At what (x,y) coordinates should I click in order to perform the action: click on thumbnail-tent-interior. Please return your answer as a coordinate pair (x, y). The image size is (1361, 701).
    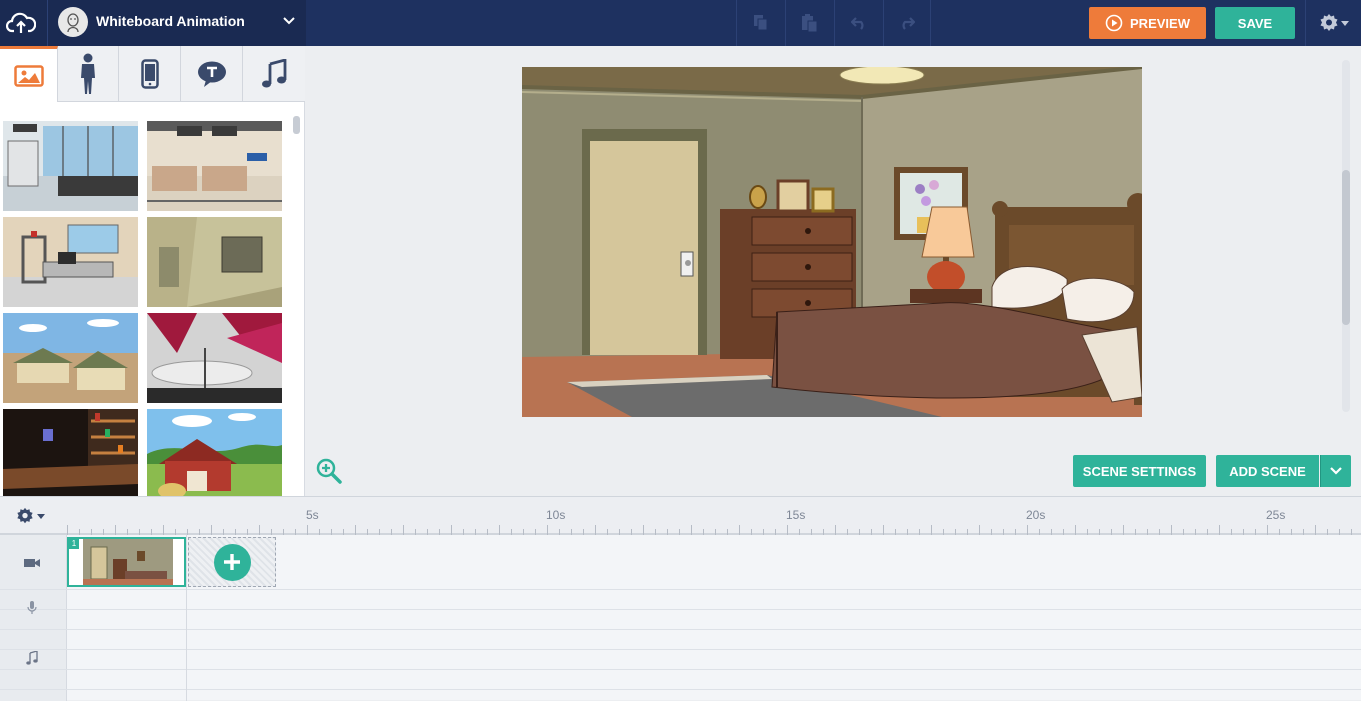
    Looking at the image, I should click on (214, 262).